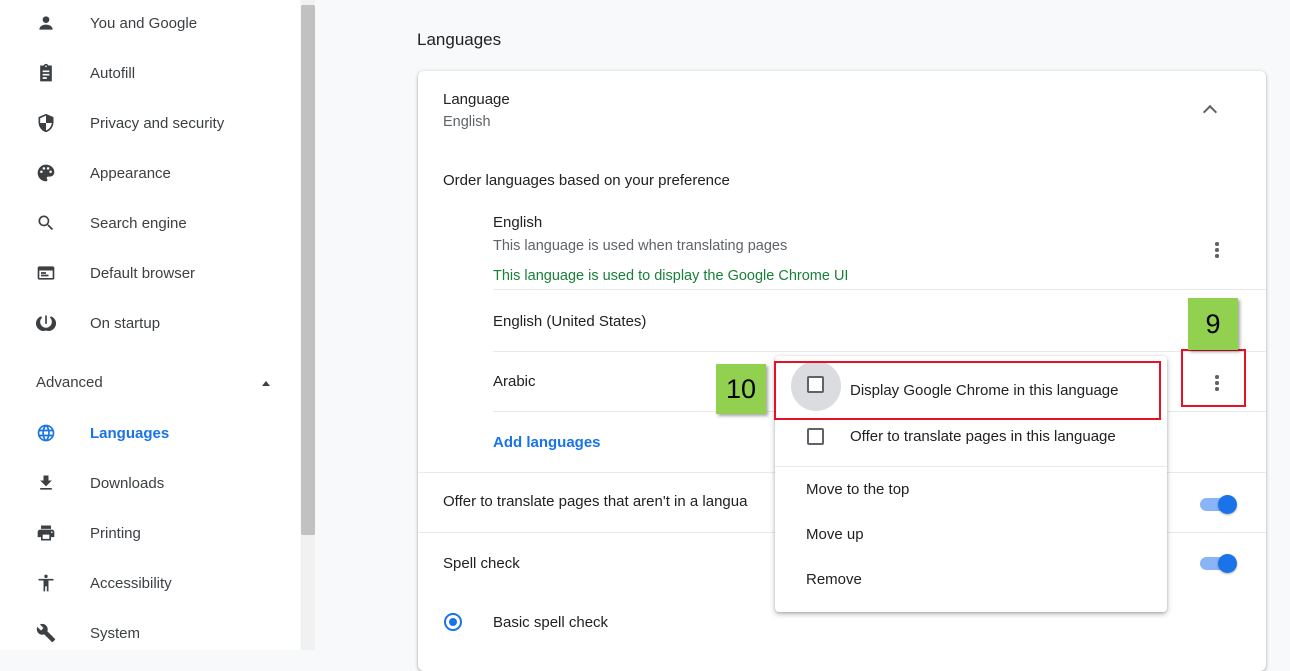  What do you see at coordinates (518, 222) in the screenshot?
I see `language-name-english: English` at bounding box center [518, 222].